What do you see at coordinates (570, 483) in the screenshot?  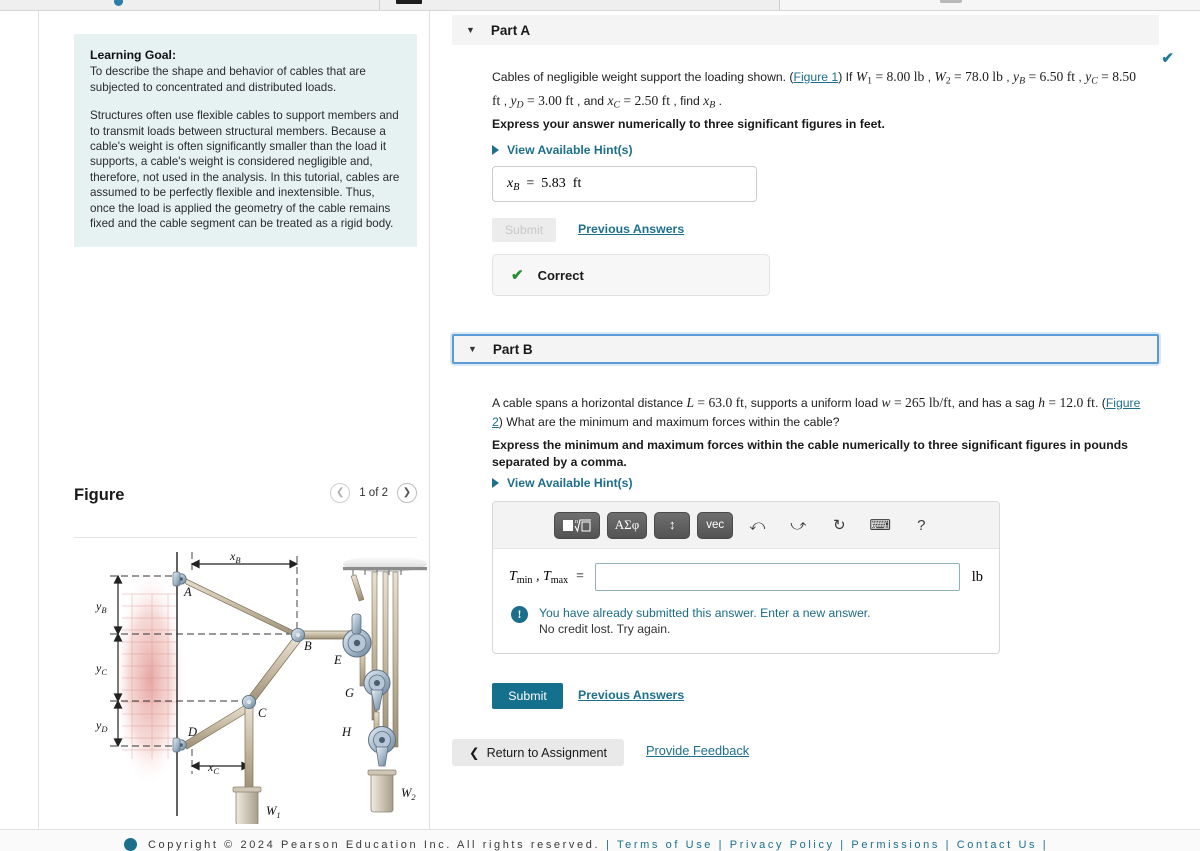 I see `part-b-hint-label: View Available Hint(s)` at bounding box center [570, 483].